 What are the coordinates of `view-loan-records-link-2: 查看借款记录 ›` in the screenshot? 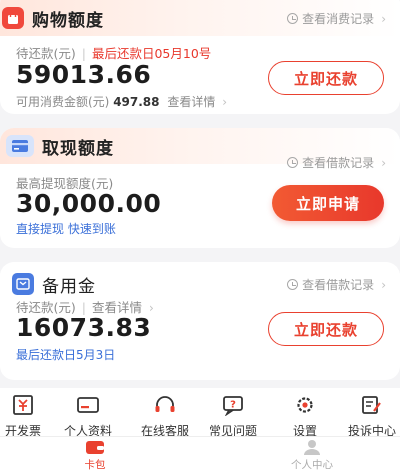 It's located at (336, 284).